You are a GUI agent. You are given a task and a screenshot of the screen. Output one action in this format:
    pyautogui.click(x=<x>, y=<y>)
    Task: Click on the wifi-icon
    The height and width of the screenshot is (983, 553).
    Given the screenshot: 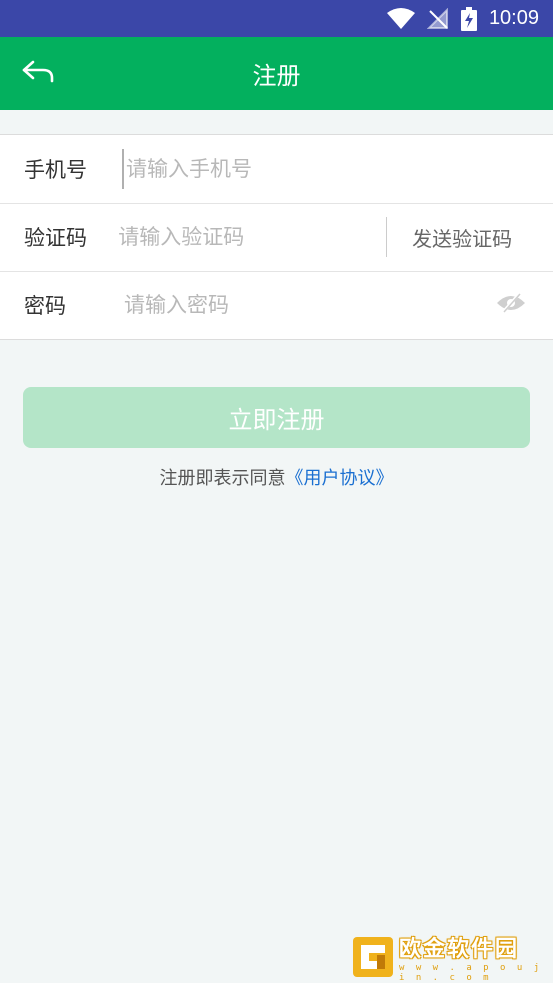 What is the action you would take?
    pyautogui.click(x=400, y=18)
    